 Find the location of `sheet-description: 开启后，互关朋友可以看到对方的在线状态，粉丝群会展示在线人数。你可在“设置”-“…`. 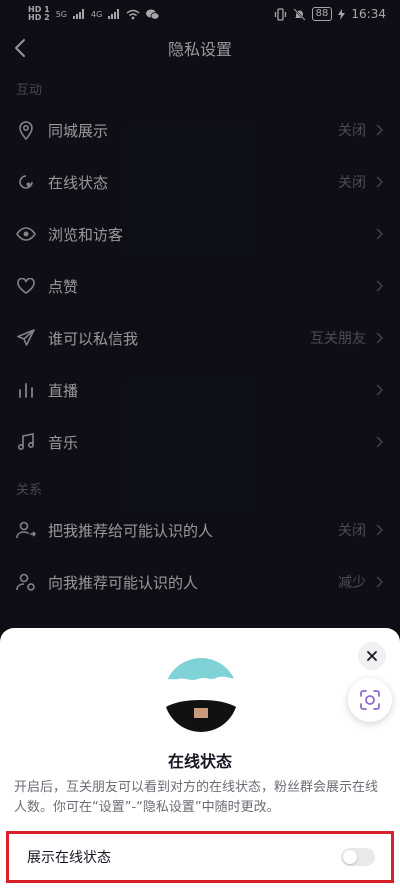

sheet-description: 开启后，互关朋友可以看到对方的在线状态，粉丝群会展示在线人数。你可在“设置”-“… is located at coordinates (196, 797).